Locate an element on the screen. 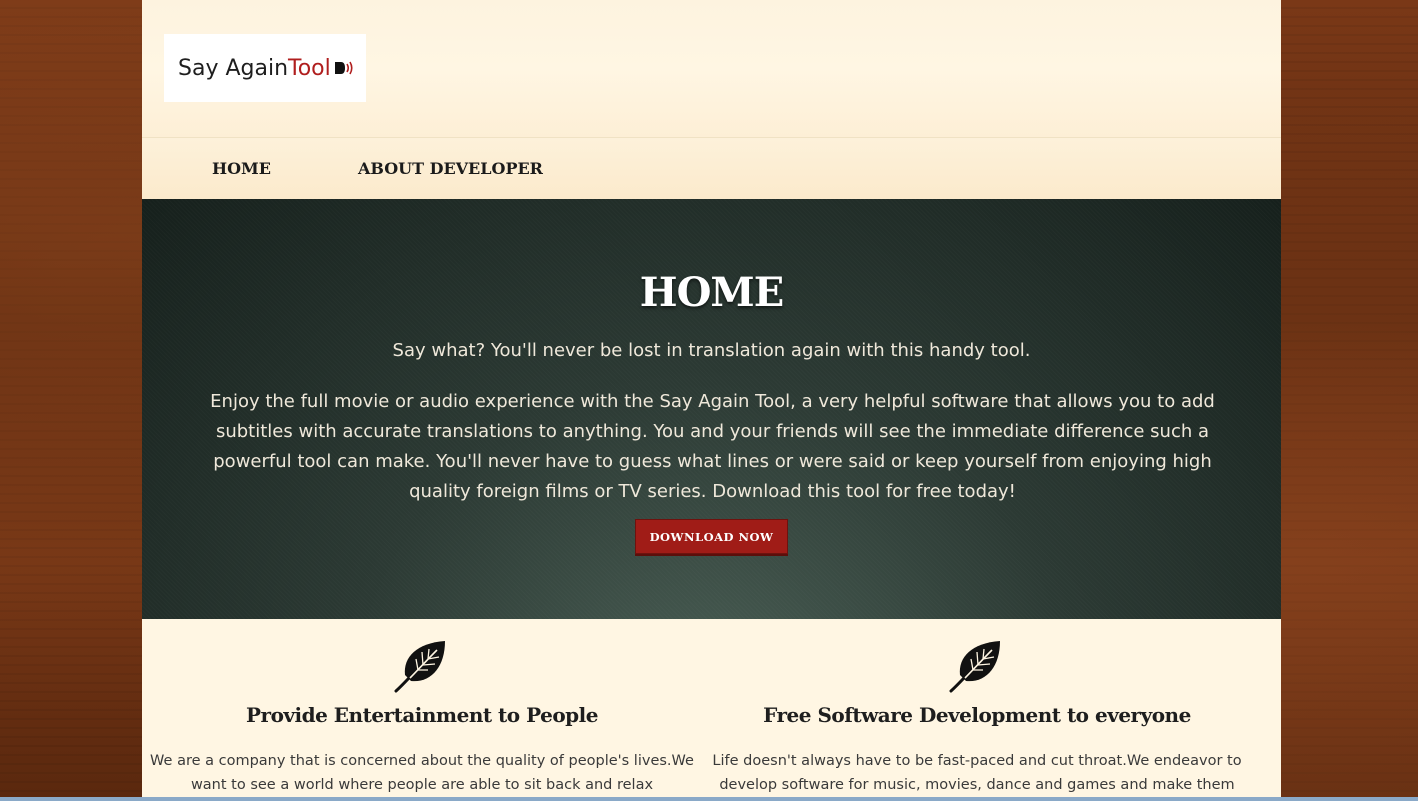 This screenshot has width=1418, height=801. site-header: Say Again Tool is located at coordinates (711, 69).